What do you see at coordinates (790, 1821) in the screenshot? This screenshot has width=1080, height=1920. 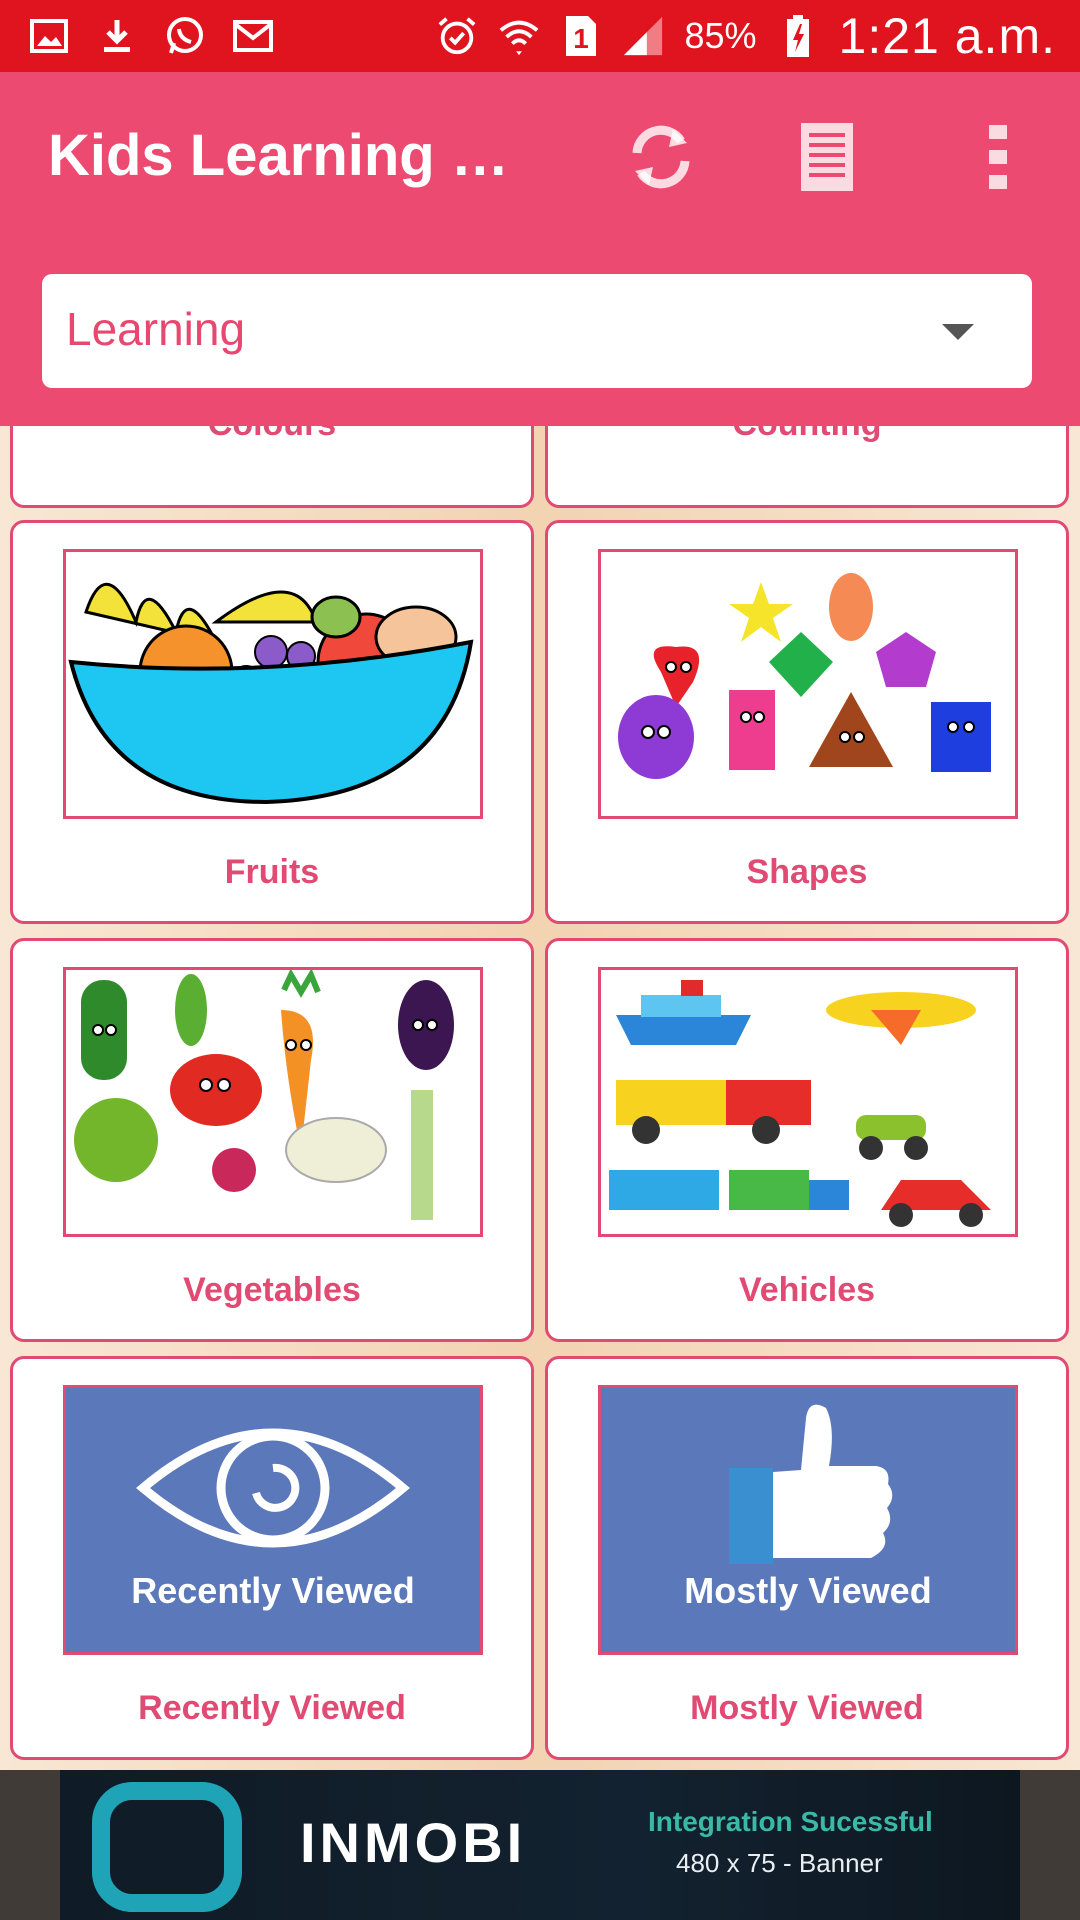 I see `ad-headline: Integration Sucessful` at bounding box center [790, 1821].